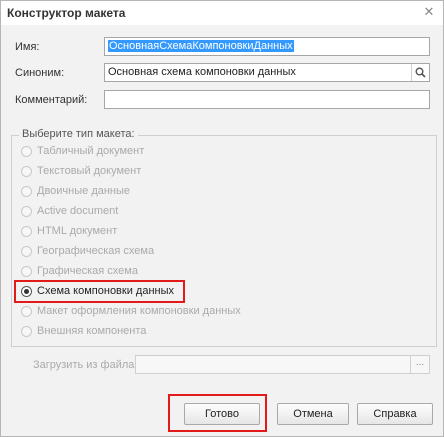 This screenshot has height=437, width=444. What do you see at coordinates (40, 73) in the screenshot?
I see `synonym-label: Синоним:` at bounding box center [40, 73].